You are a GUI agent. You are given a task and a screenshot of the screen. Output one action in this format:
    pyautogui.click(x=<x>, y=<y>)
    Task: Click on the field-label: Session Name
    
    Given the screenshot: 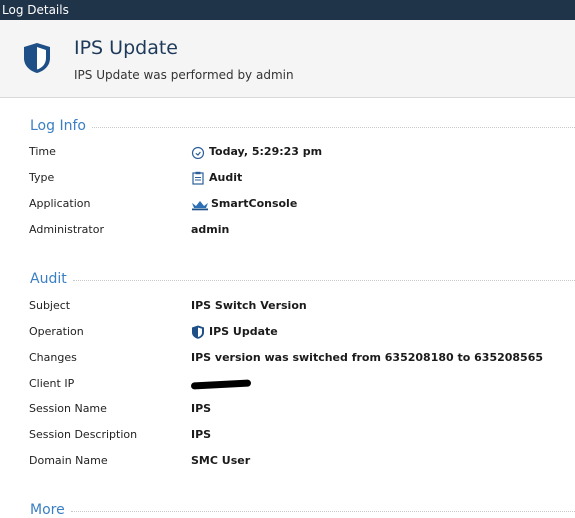 What is the action you would take?
    pyautogui.click(x=68, y=408)
    